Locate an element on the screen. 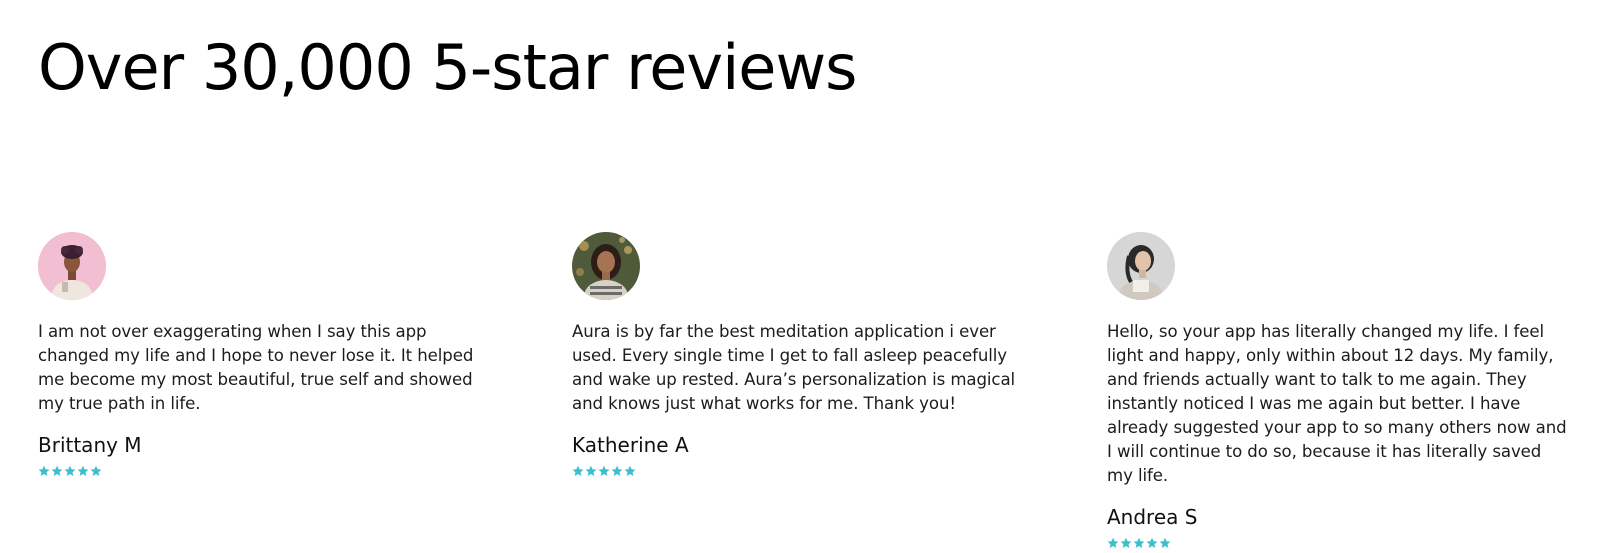 The height and width of the screenshot is (553, 1600). reviewer-name: Brittany M is located at coordinates (90, 445).